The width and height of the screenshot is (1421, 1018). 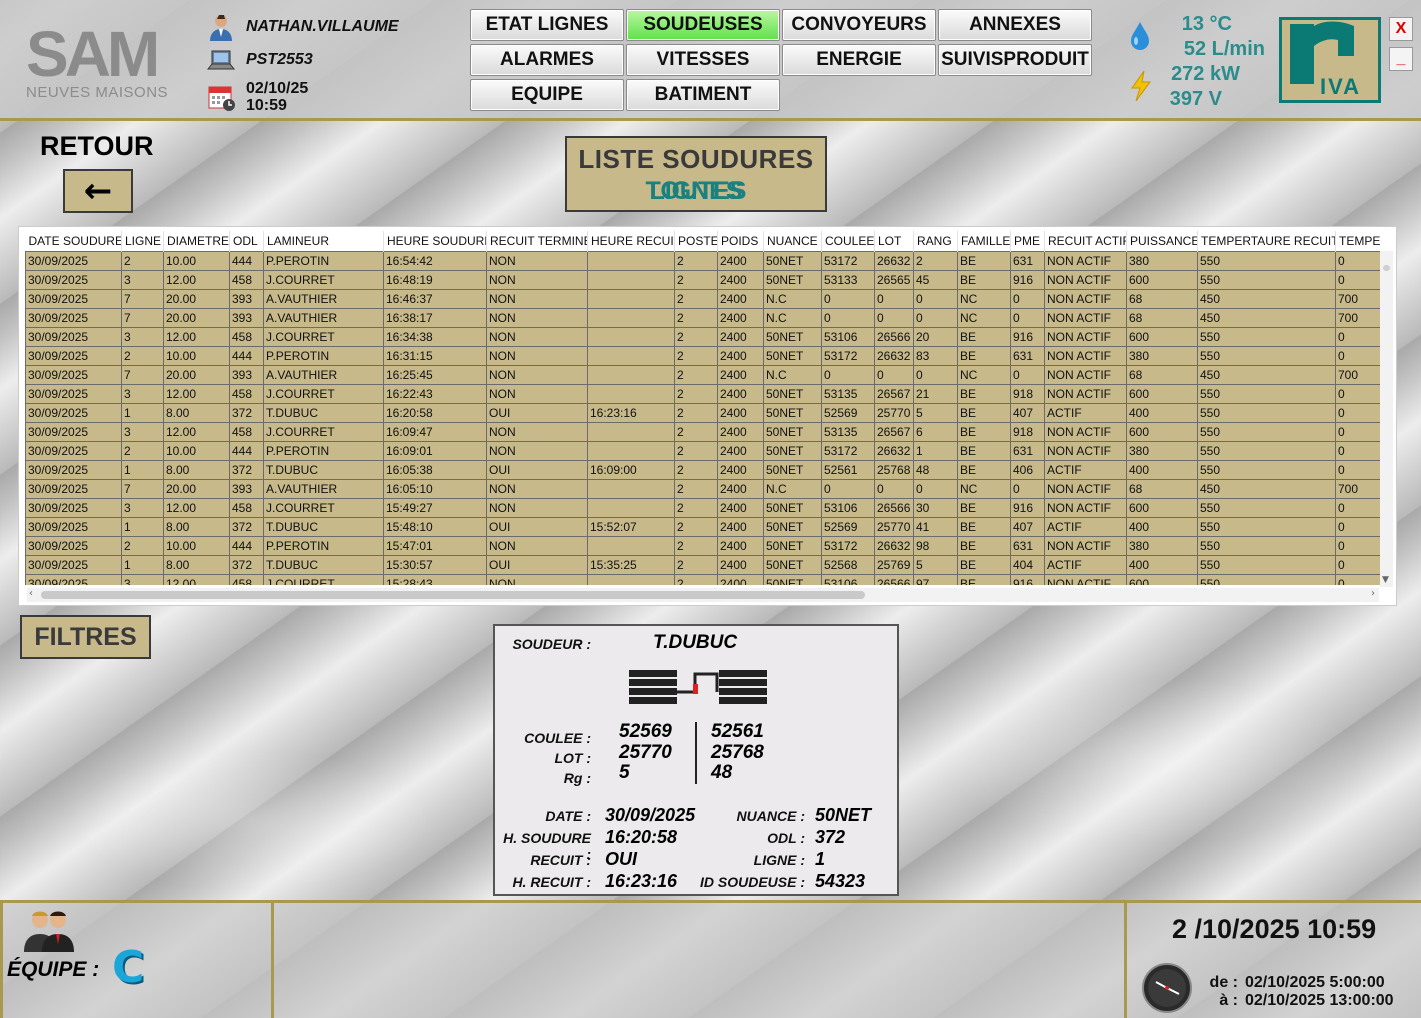 I want to click on column-header: DATE SOUDURE, so click(x=73, y=241).